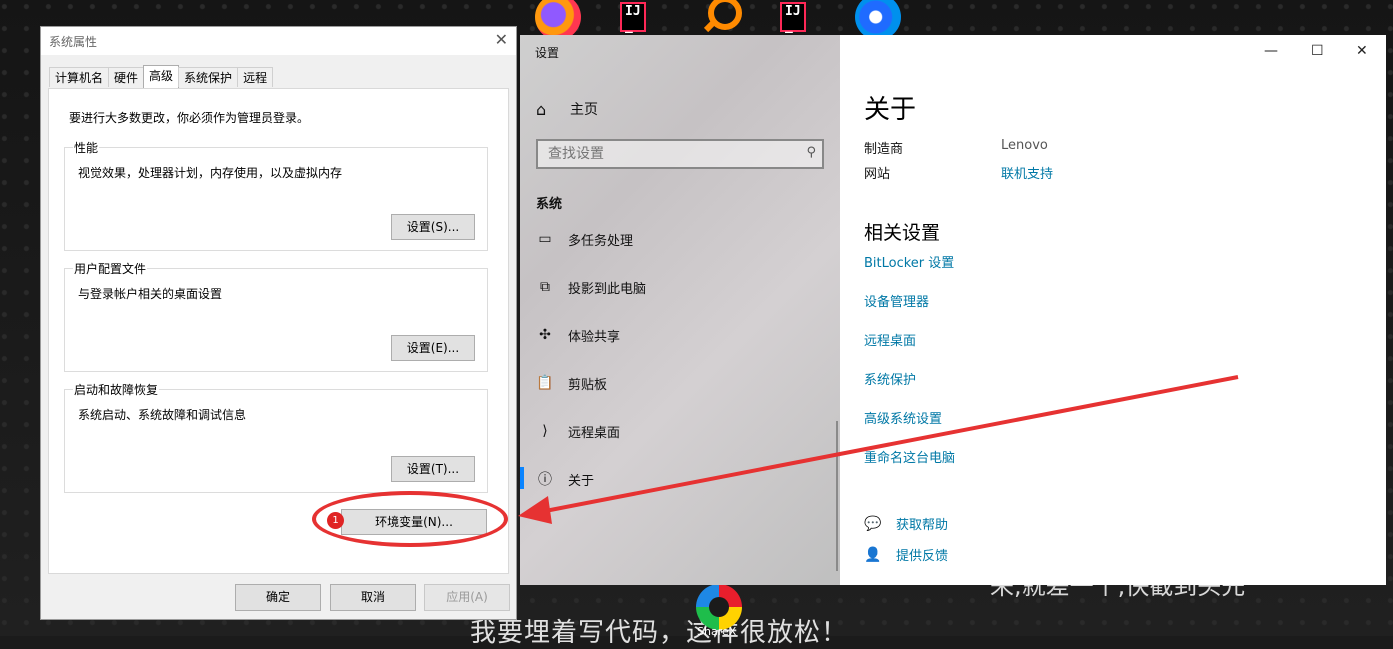 This screenshot has width=1393, height=649. Describe the element at coordinates (1317, 51) in the screenshot. I see `maximize-icon: ☐` at that location.